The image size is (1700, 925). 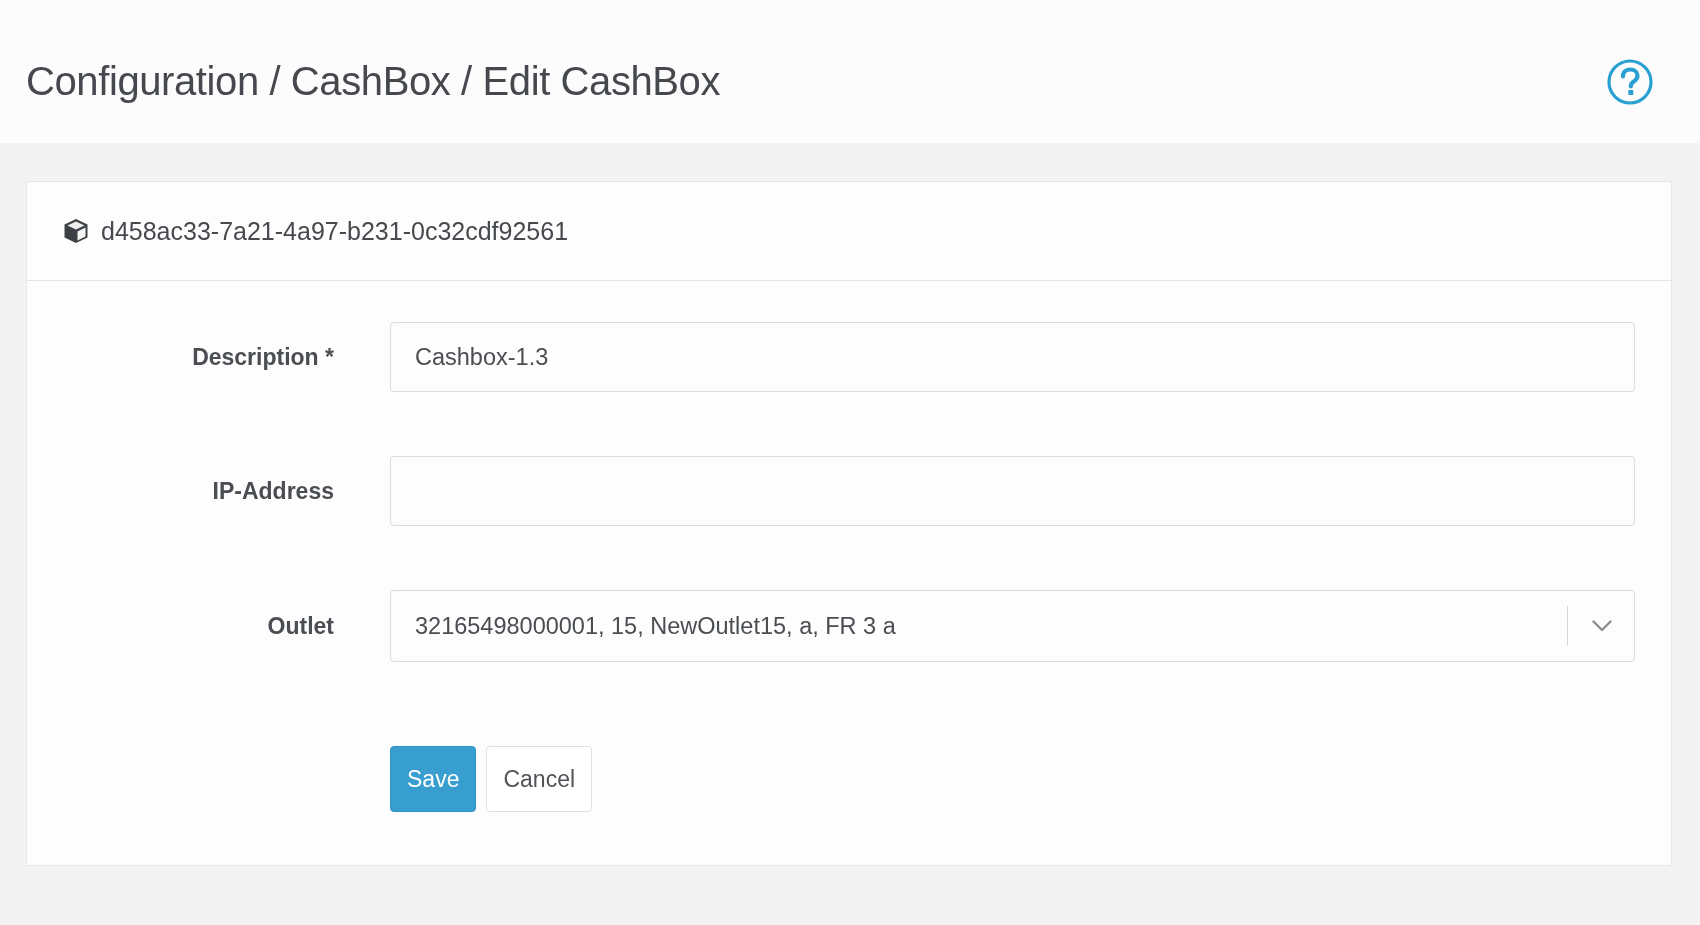 I want to click on field-label: Description *, so click(x=262, y=357).